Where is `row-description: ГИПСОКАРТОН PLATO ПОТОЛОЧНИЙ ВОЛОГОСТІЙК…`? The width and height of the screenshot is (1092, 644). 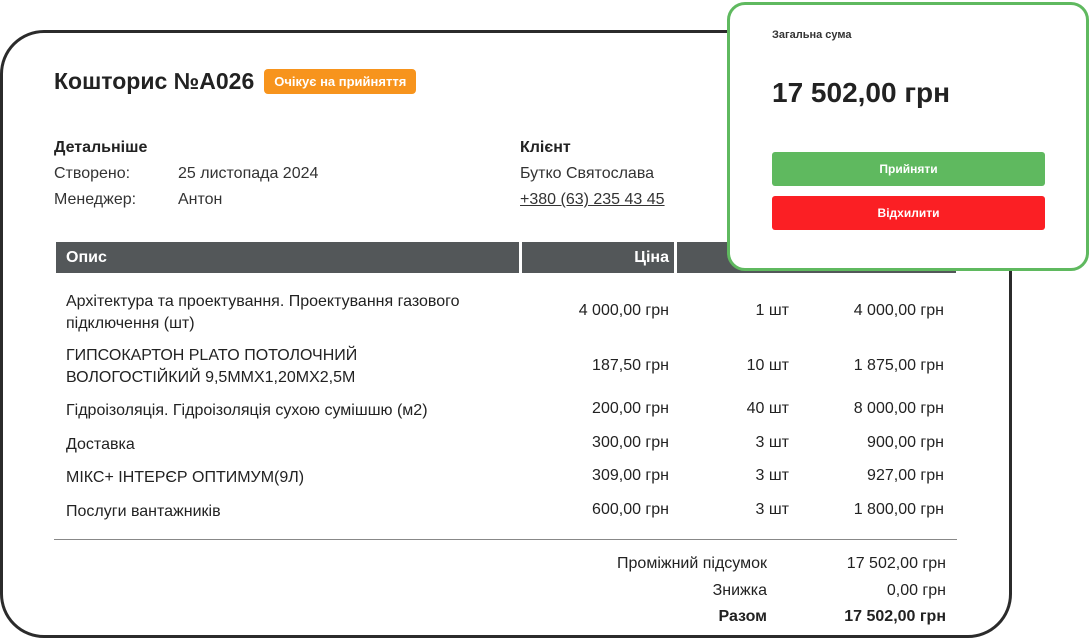 row-description: ГИПСОКАРТОН PLATO ПОТОЛОЧНИЙ ВОЛОГОСТІЙК… is located at coordinates (211, 367).